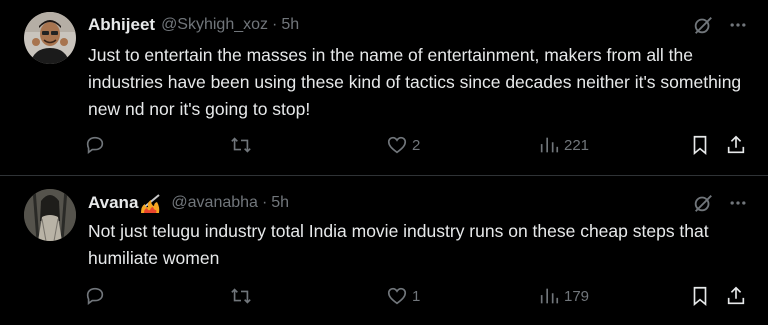  What do you see at coordinates (577, 296) in the screenshot?
I see `view-count: 179` at bounding box center [577, 296].